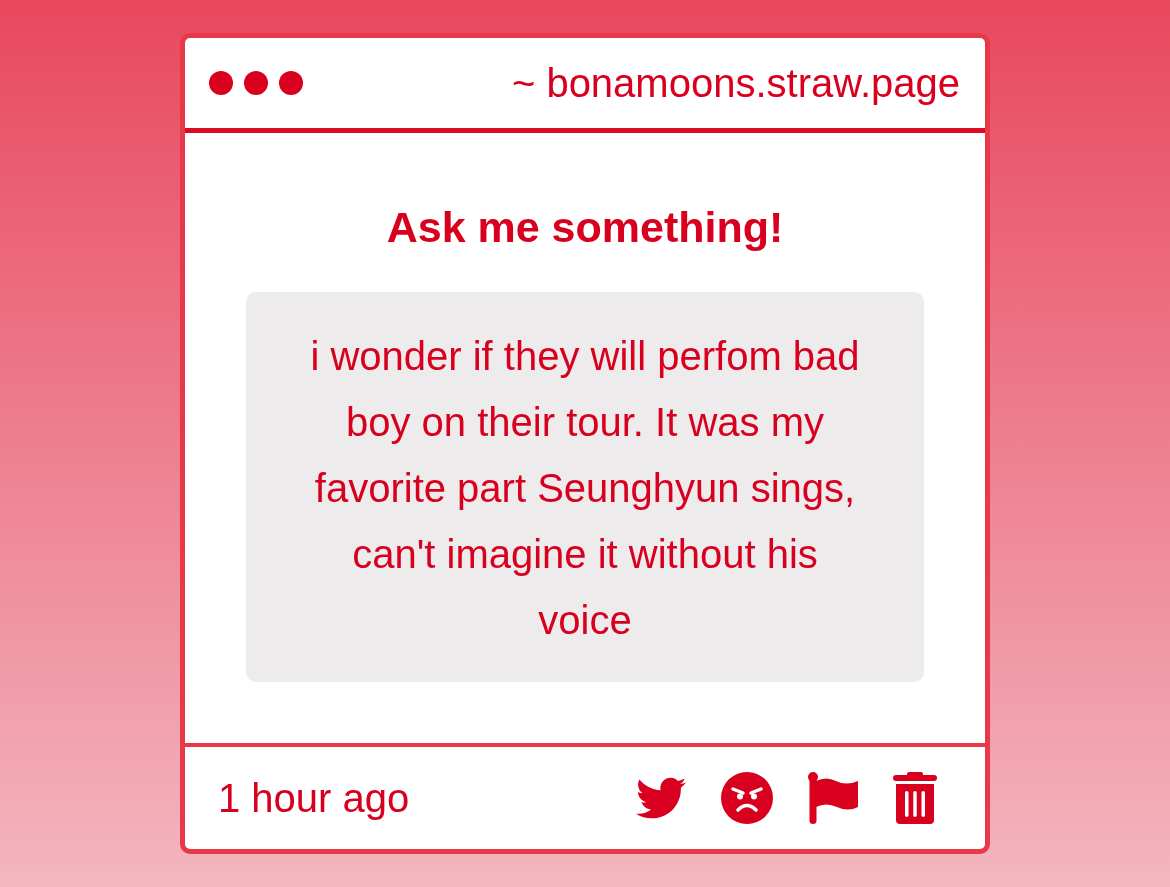  I want to click on prompt-title: Ask me something!, so click(585, 227).